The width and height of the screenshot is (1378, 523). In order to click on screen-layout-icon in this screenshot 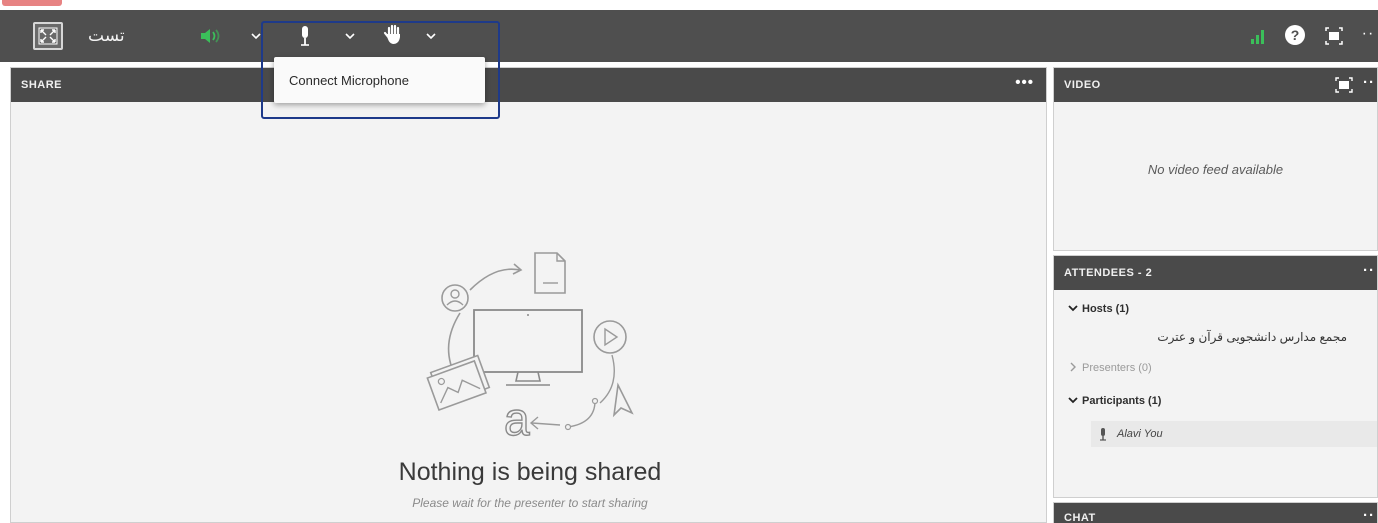, I will do `click(1334, 36)`.